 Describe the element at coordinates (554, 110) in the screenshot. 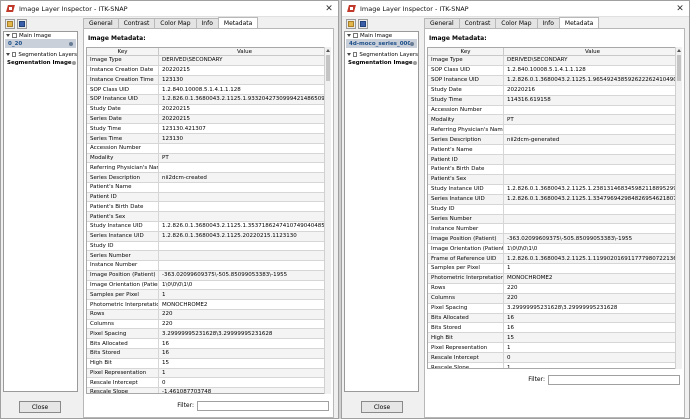

I see `table-row: Accession Number` at that location.